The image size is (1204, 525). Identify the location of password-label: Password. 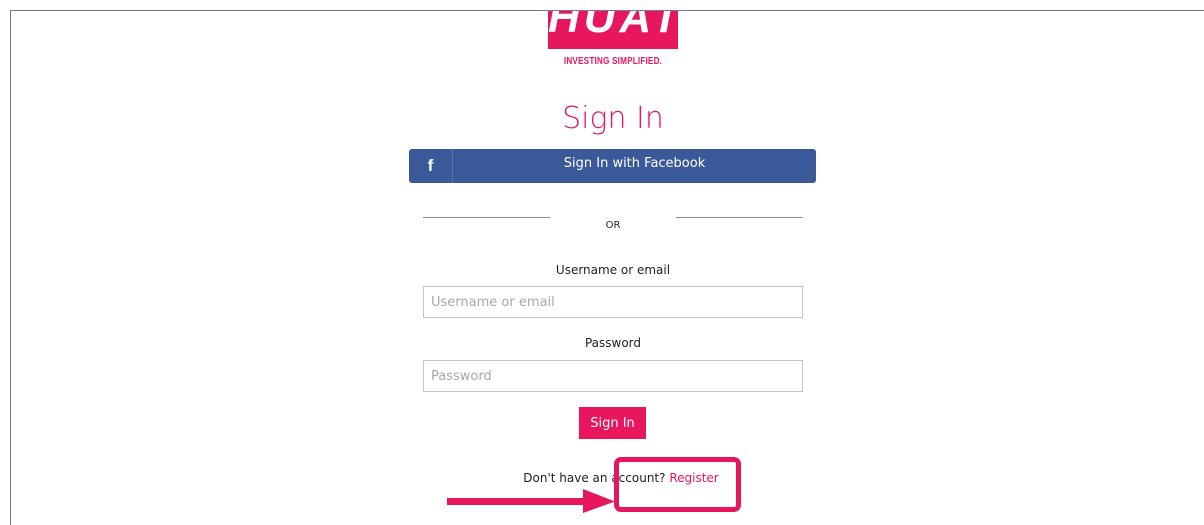
(613, 343).